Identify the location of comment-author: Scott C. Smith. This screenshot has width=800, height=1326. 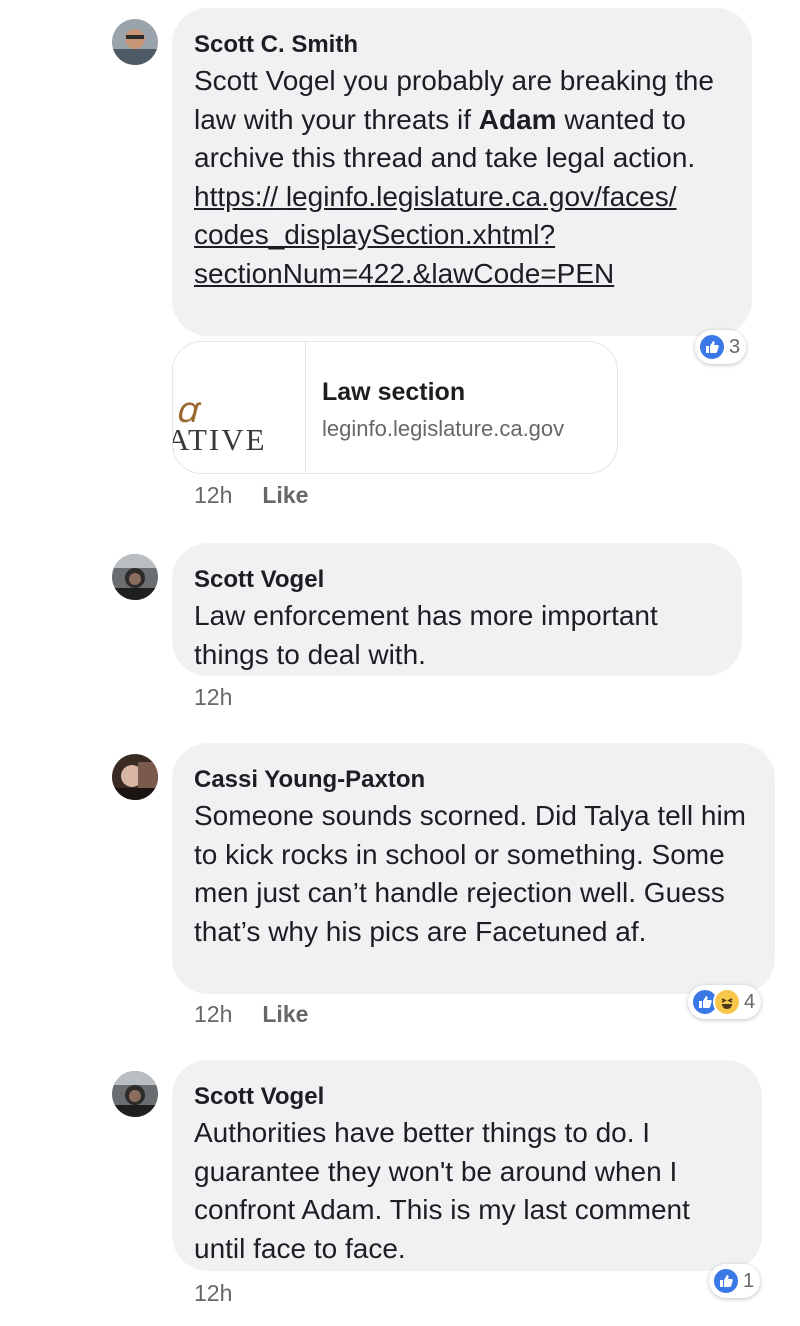
(462, 45).